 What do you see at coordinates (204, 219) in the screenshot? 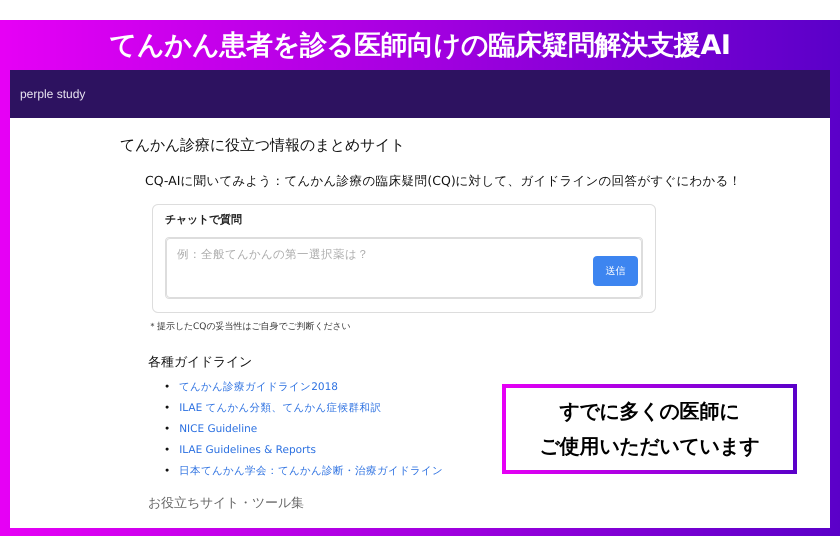
I see `chat-title: チャットで質問` at bounding box center [204, 219].